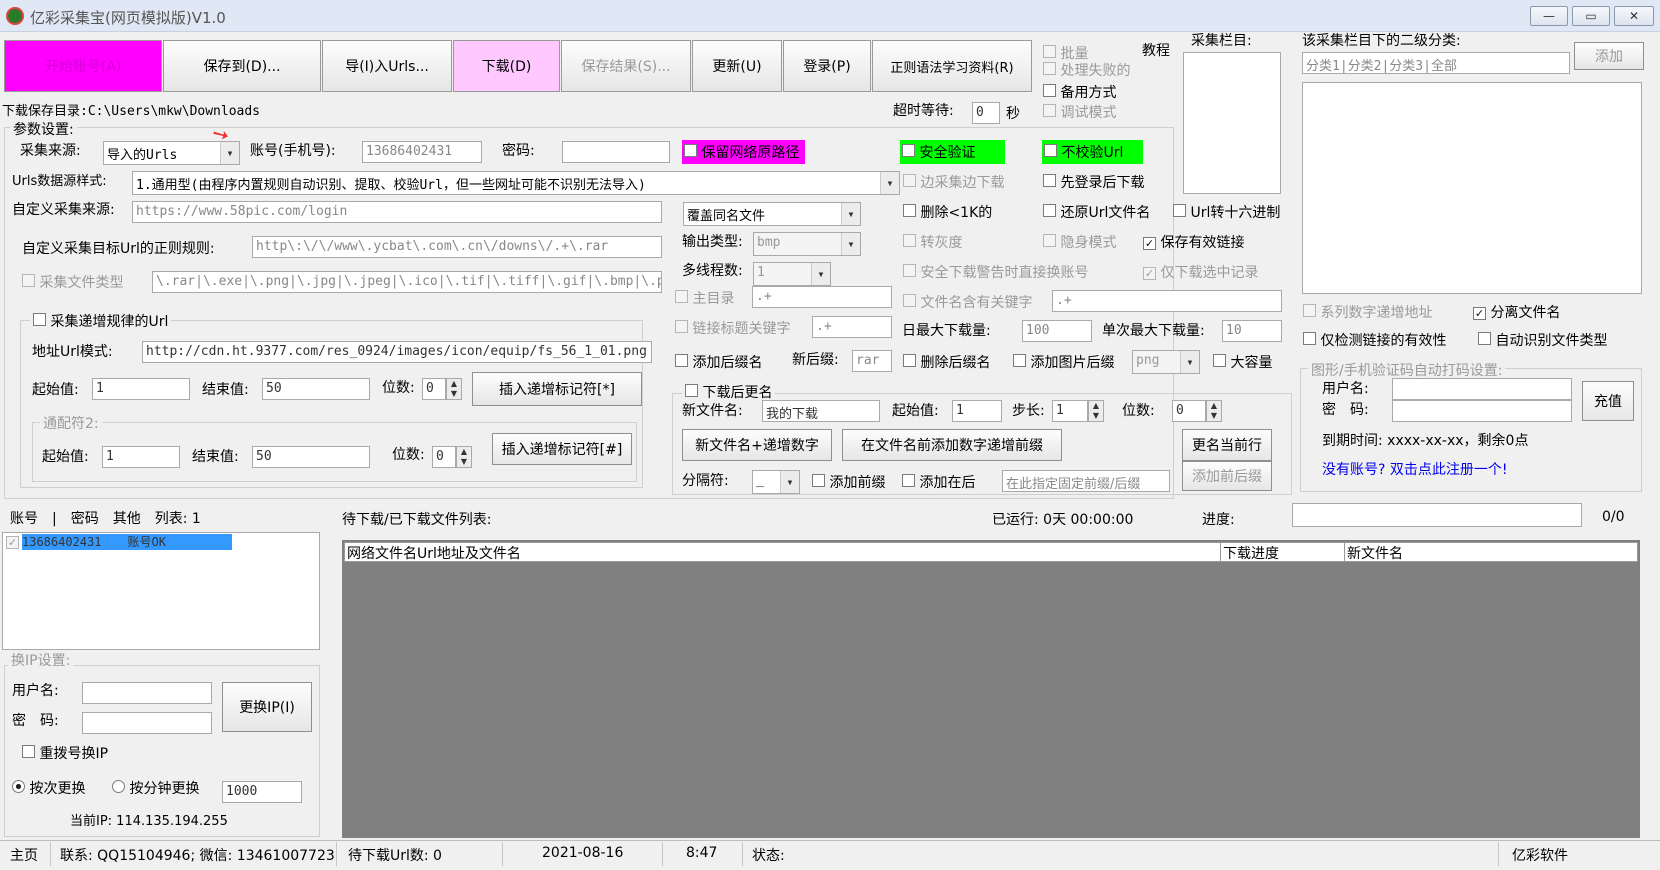 Image resolution: width=1660 pixels, height=870 pixels. I want to click on register-link: 没有账号? 双击点此注册一个!, so click(1415, 469).